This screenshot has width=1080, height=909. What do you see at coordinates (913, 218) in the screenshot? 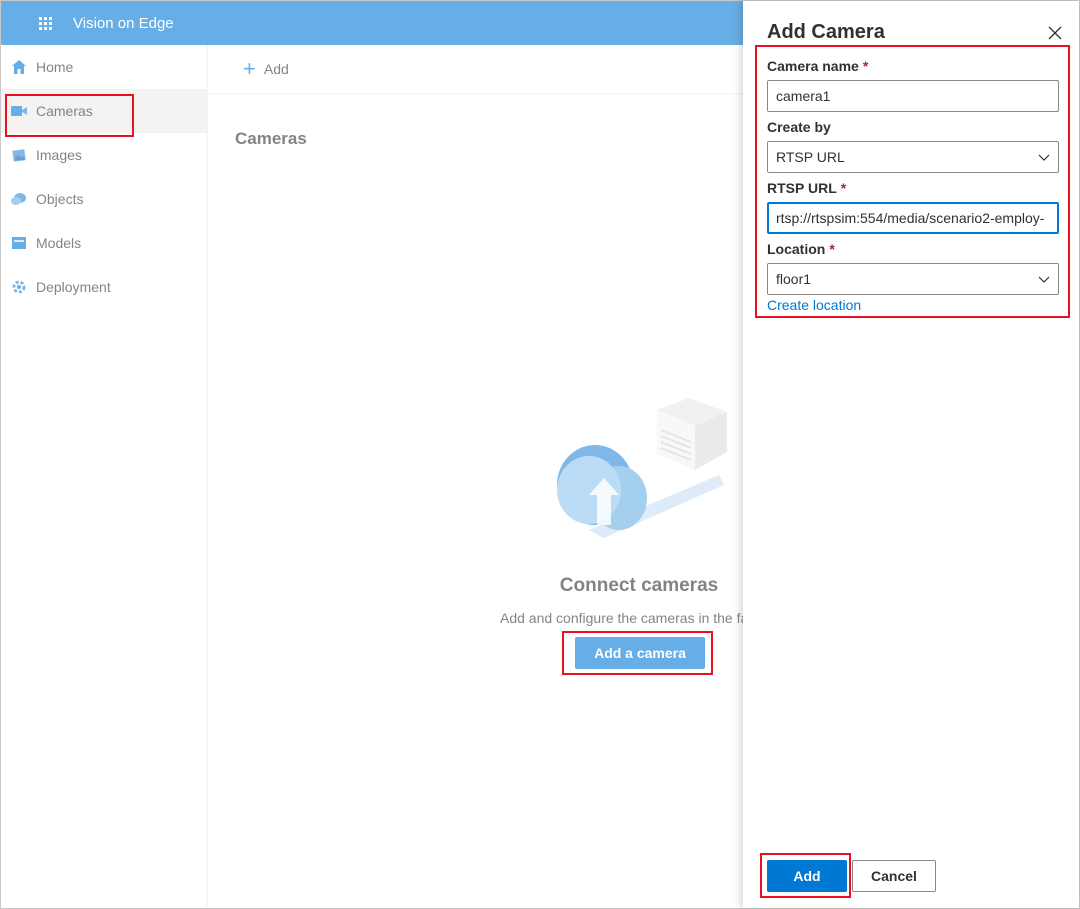
I see `rtsp-url-input` at bounding box center [913, 218].